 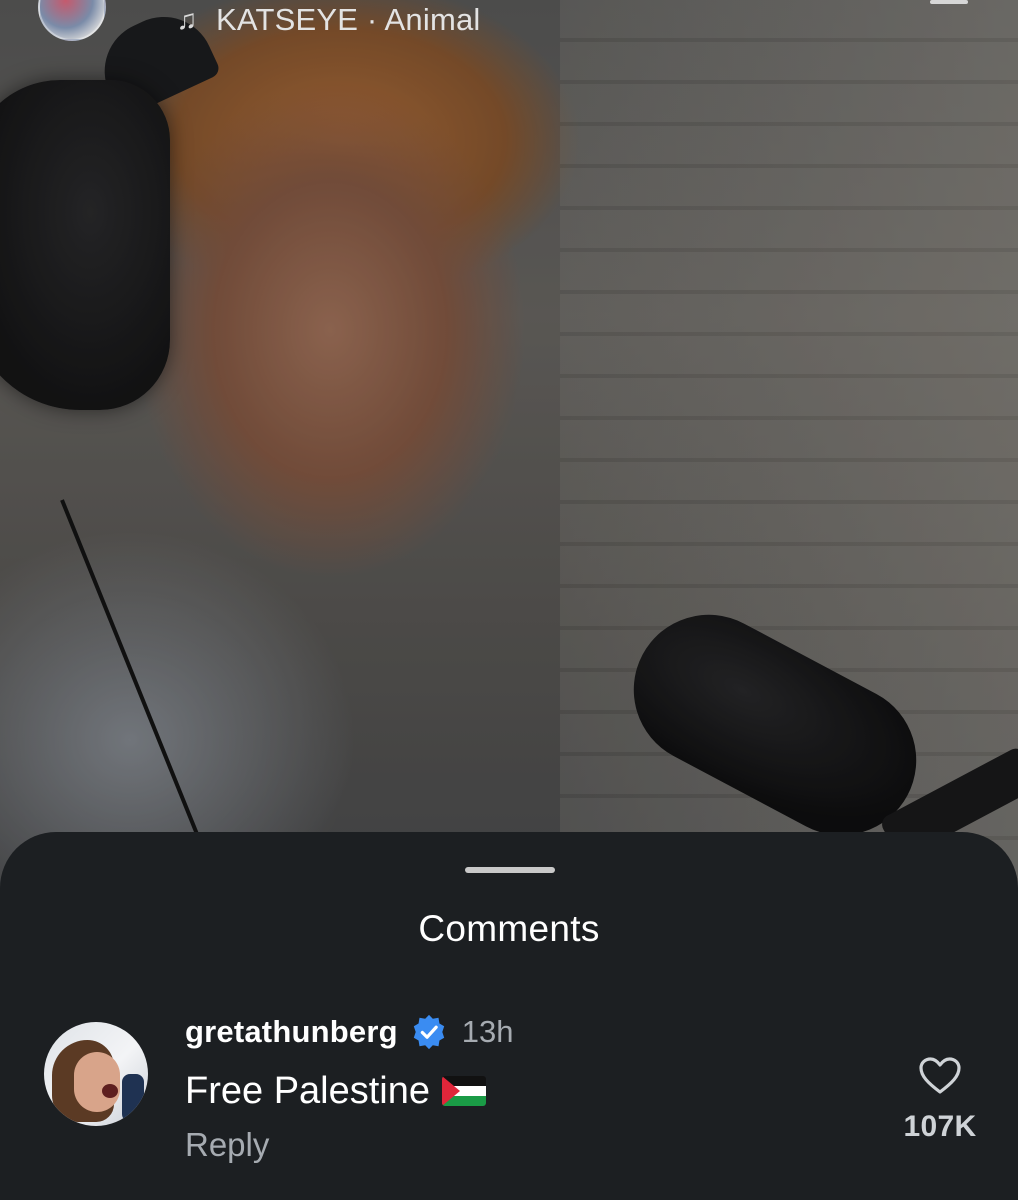 What do you see at coordinates (940, 1076) in the screenshot?
I see `heart-icon` at bounding box center [940, 1076].